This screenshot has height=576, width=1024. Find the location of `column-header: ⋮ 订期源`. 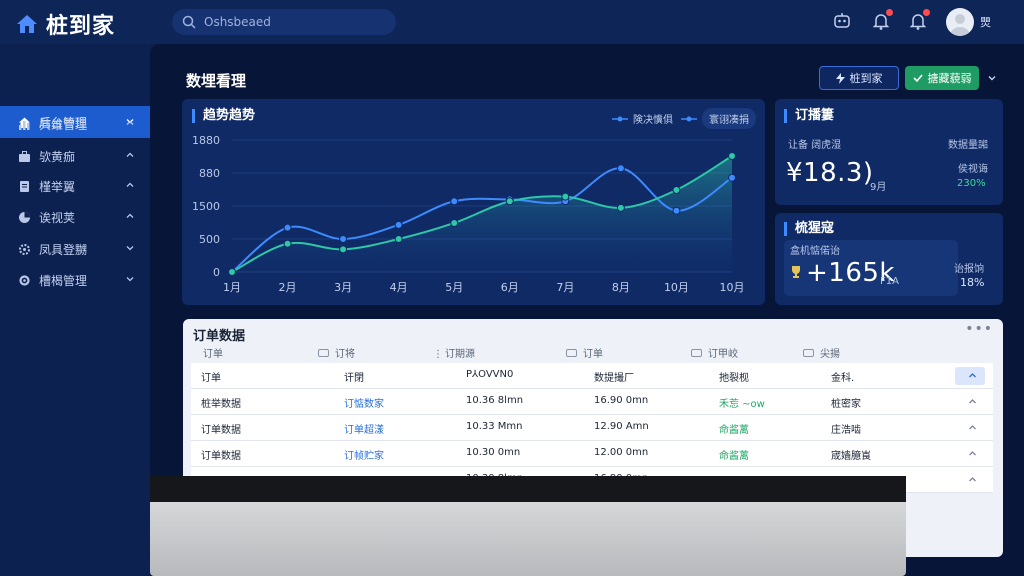

column-header: ⋮ 订期源 is located at coordinates (454, 353).